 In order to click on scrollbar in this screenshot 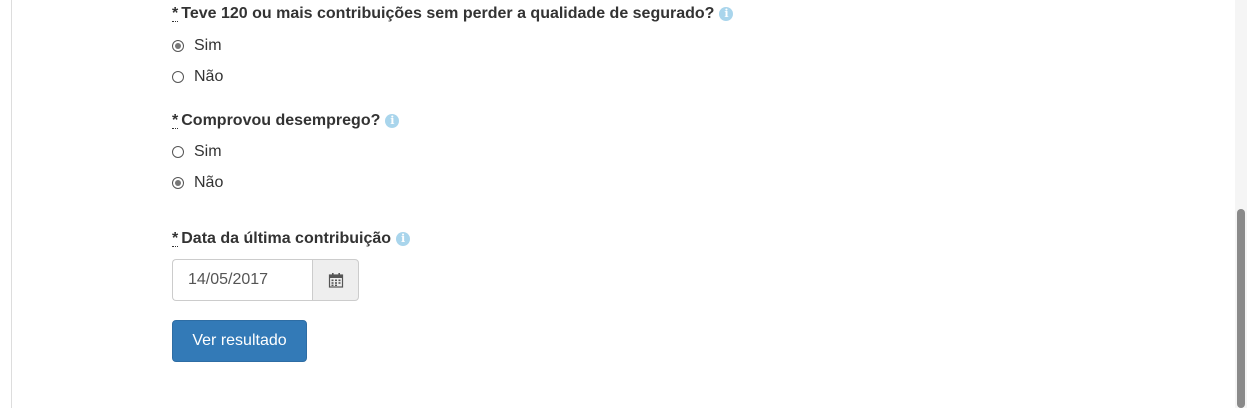, I will do `click(1241, 204)`.